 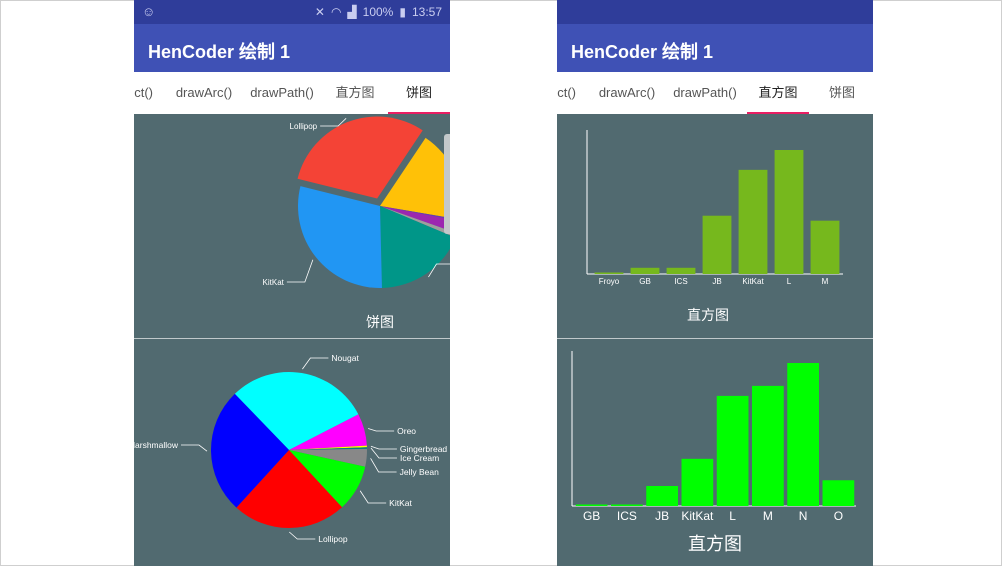 What do you see at coordinates (381, 430) in the screenshot?
I see `pie-leader-oreo` at bounding box center [381, 430].